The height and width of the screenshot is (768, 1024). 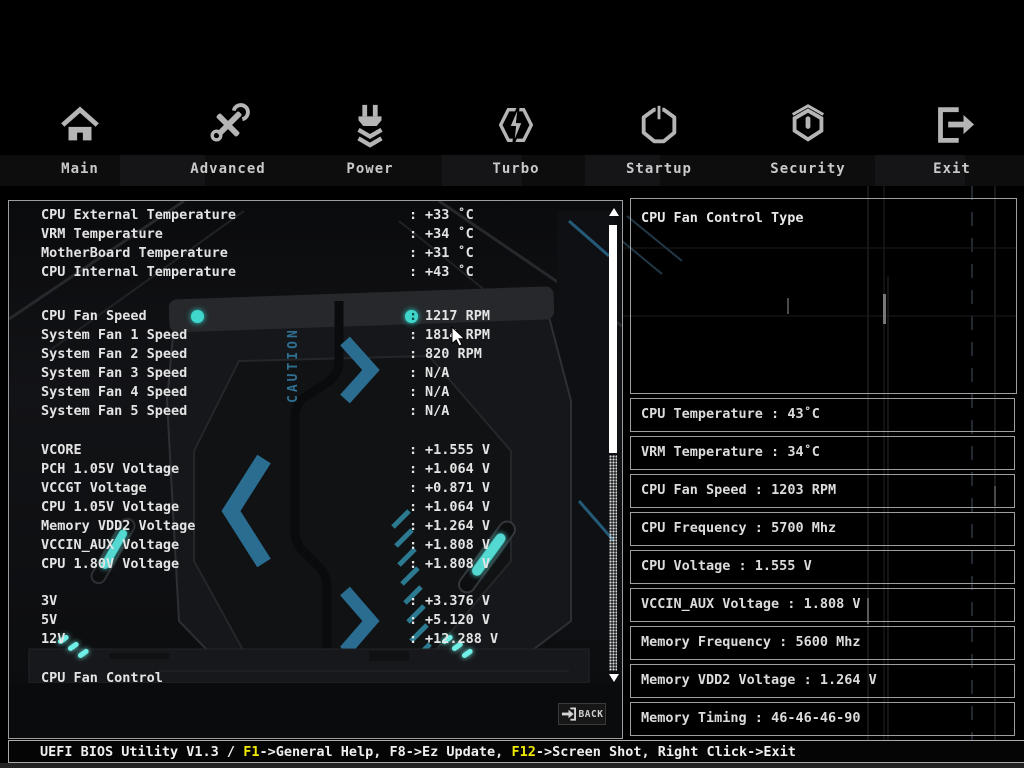 I want to click on nav-item-advanced: Advanced, so click(x=228, y=139).